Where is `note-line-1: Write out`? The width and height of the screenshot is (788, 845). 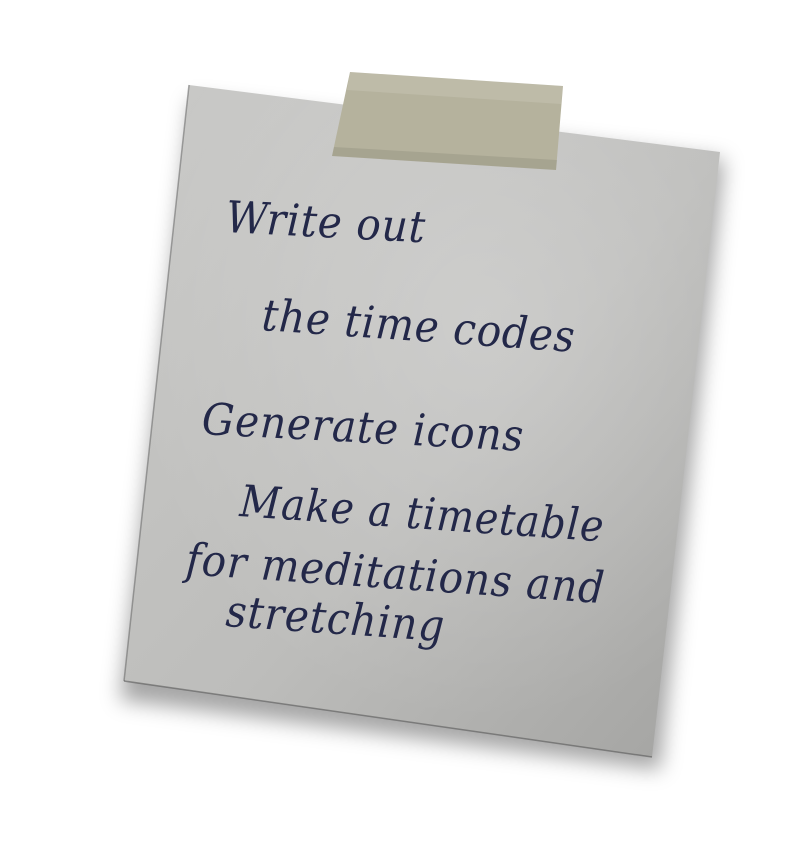
note-line-1: Write out is located at coordinates (326, 223).